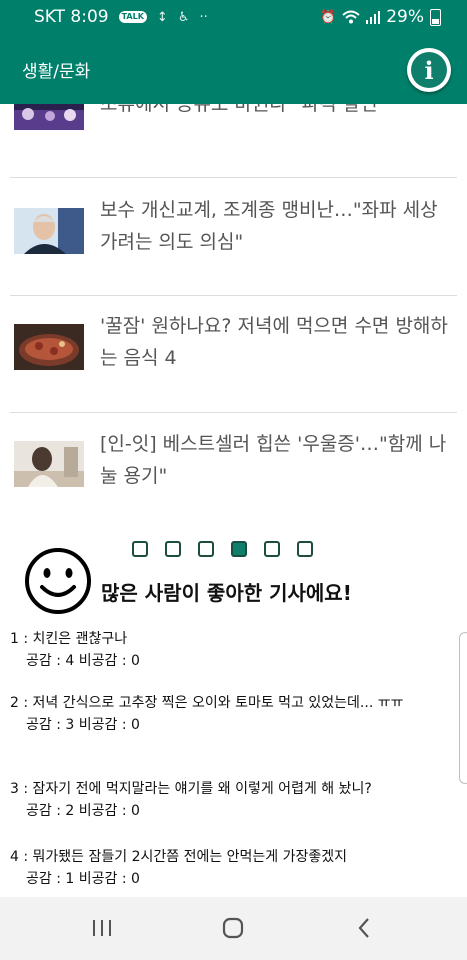  Describe the element at coordinates (222, 549) in the screenshot. I see `page-indicator` at that location.